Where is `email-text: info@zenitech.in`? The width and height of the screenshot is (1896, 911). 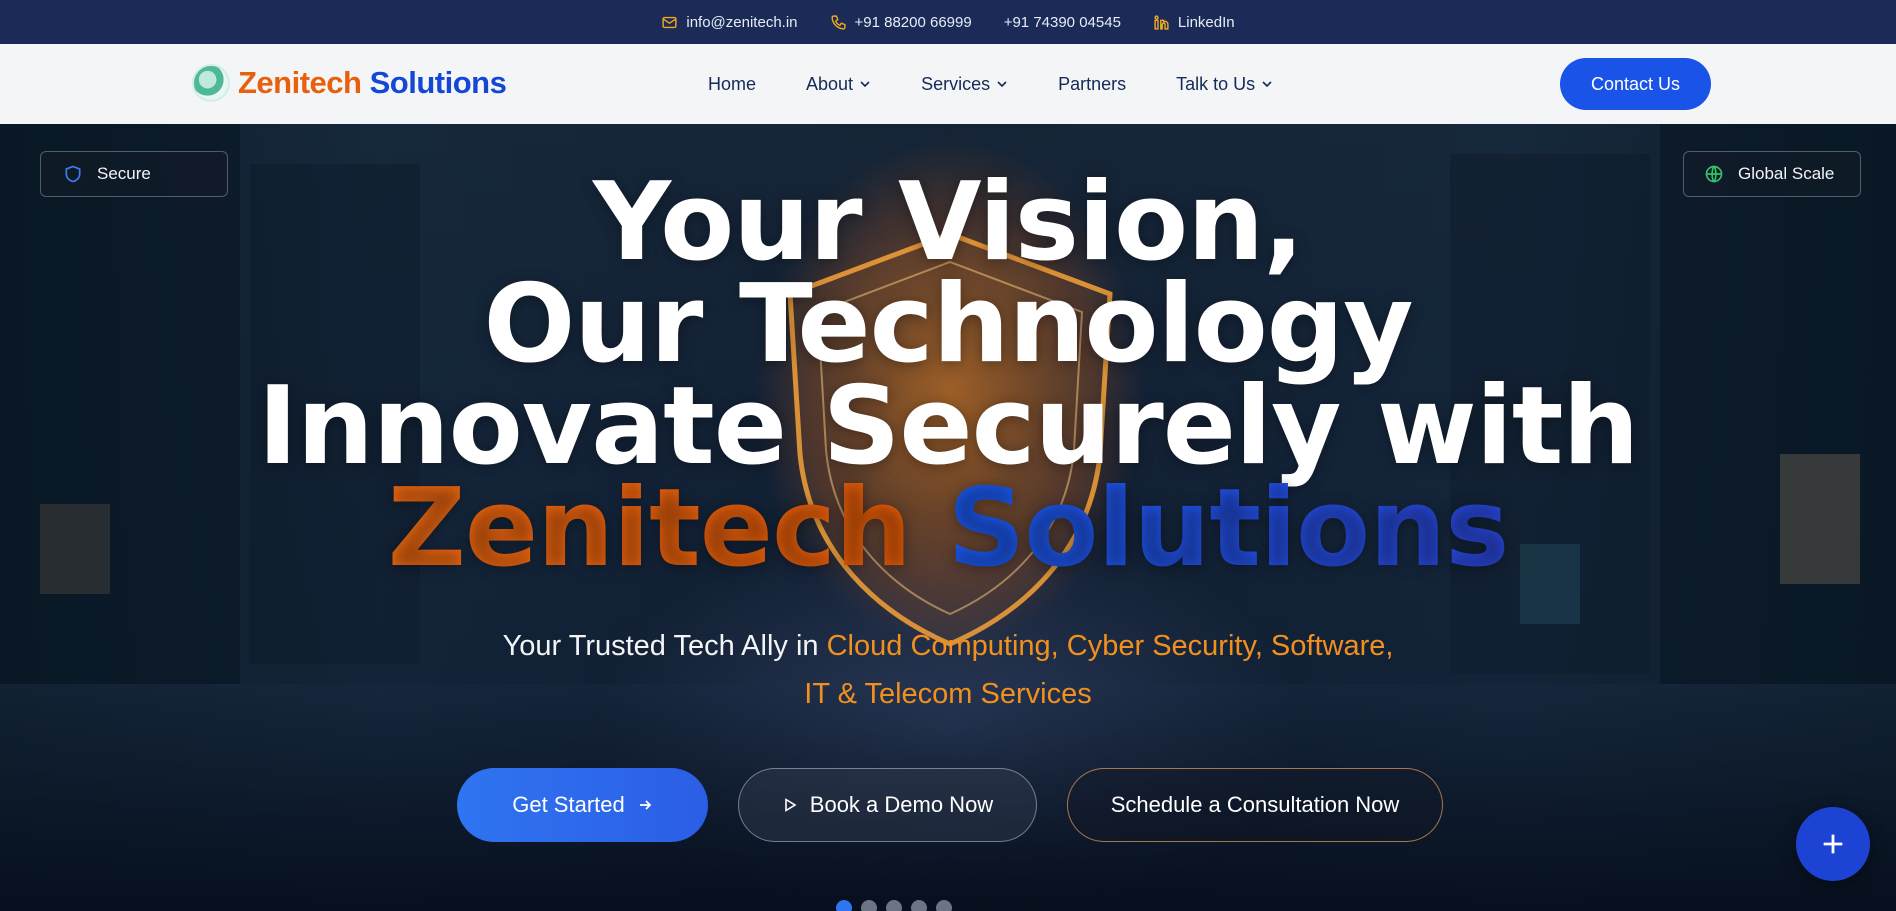 email-text: info@zenitech.in is located at coordinates (742, 22).